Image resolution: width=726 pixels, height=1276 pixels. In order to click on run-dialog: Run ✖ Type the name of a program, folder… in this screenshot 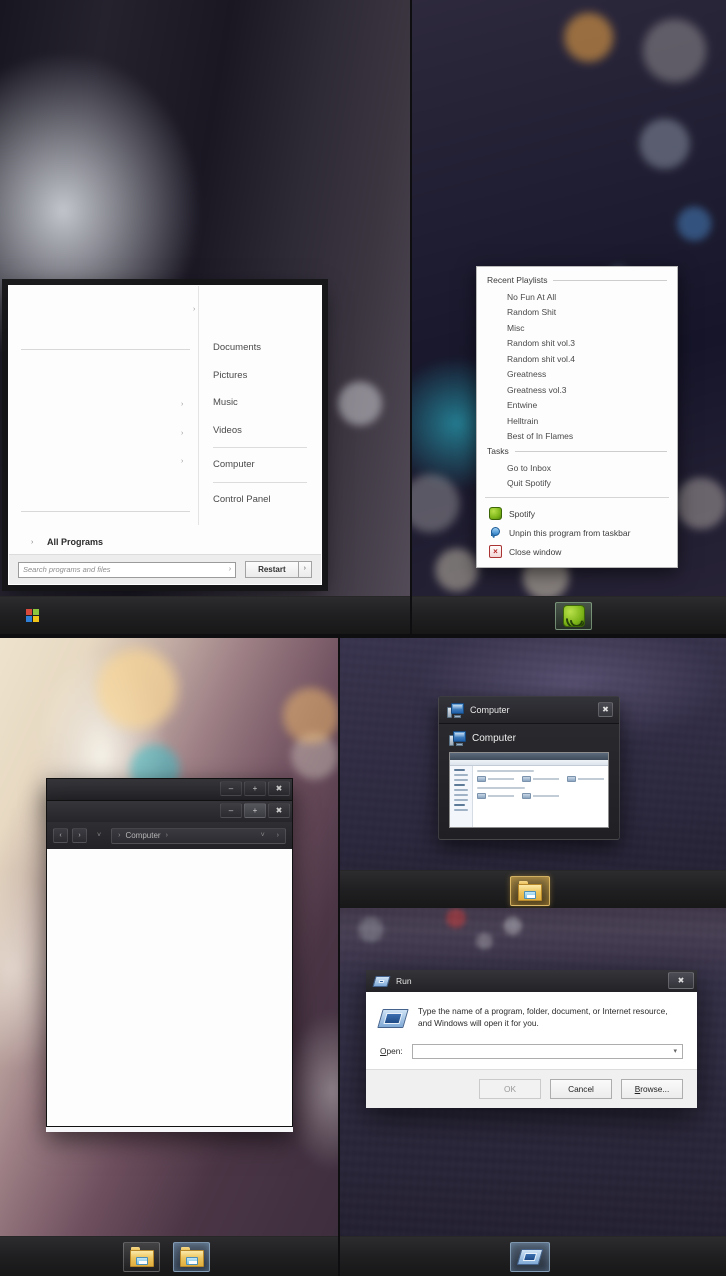, I will do `click(531, 1039)`.